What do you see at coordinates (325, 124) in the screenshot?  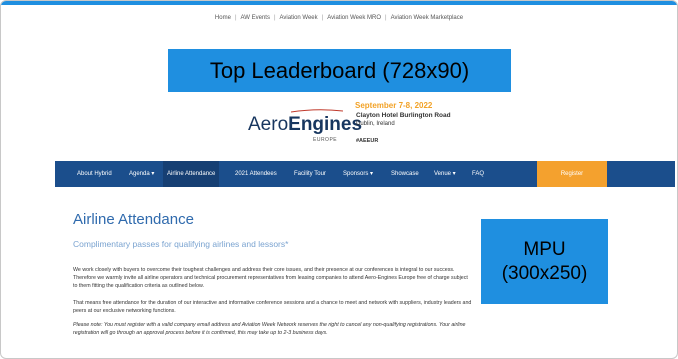 I see `logo-text-engines: Engines` at bounding box center [325, 124].